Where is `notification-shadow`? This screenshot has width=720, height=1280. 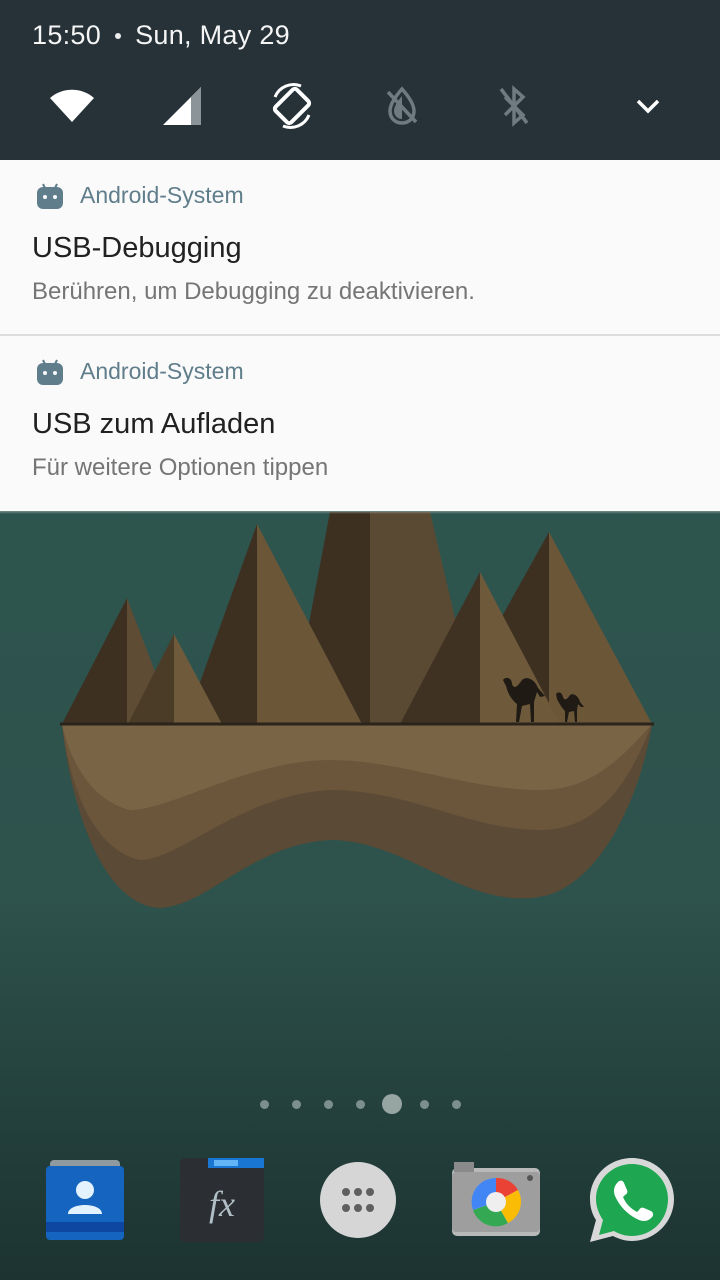
notification-shadow is located at coordinates (360, 512).